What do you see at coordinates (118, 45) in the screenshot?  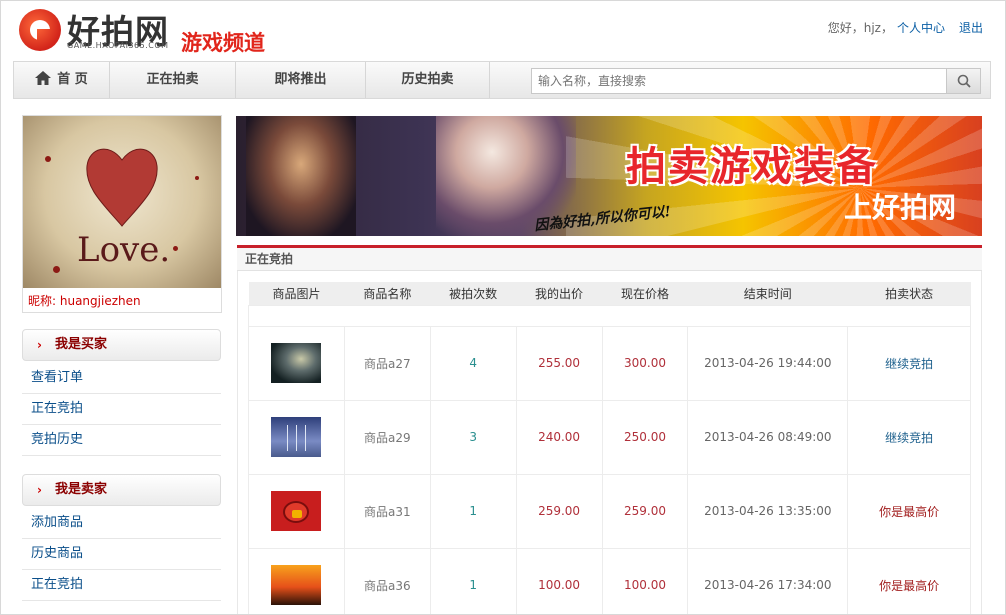 I see `brand-domain: GAME.HAOPAI365.COM` at bounding box center [118, 45].